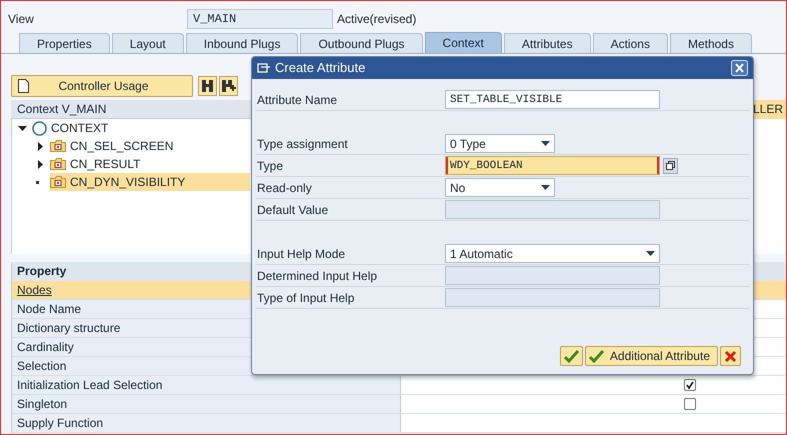  I want to click on confirm-button, so click(571, 356).